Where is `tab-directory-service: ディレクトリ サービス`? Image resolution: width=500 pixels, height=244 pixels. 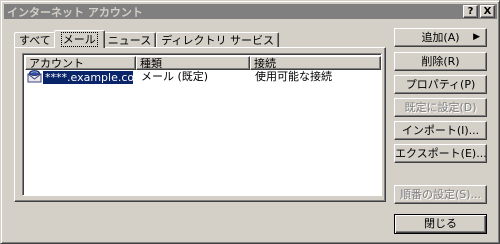 tab-directory-service: ディレクトリ サービス is located at coordinates (217, 40).